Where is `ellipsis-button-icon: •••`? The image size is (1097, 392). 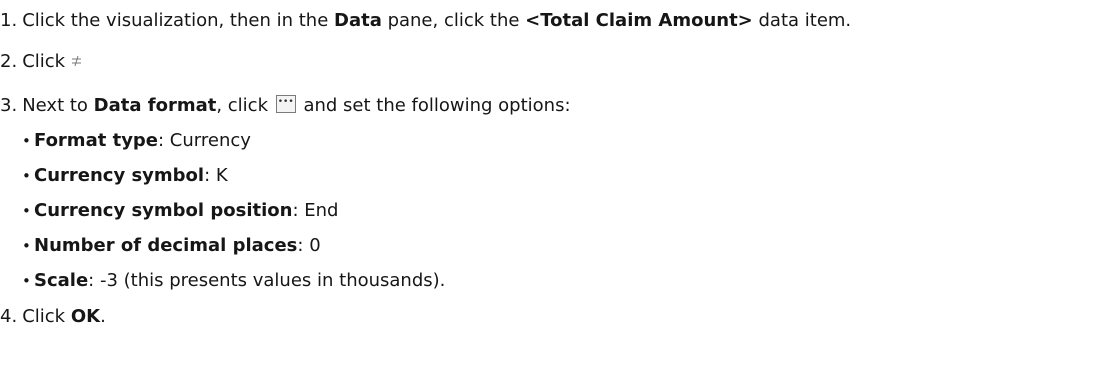
ellipsis-button-icon: ••• is located at coordinates (285, 104).